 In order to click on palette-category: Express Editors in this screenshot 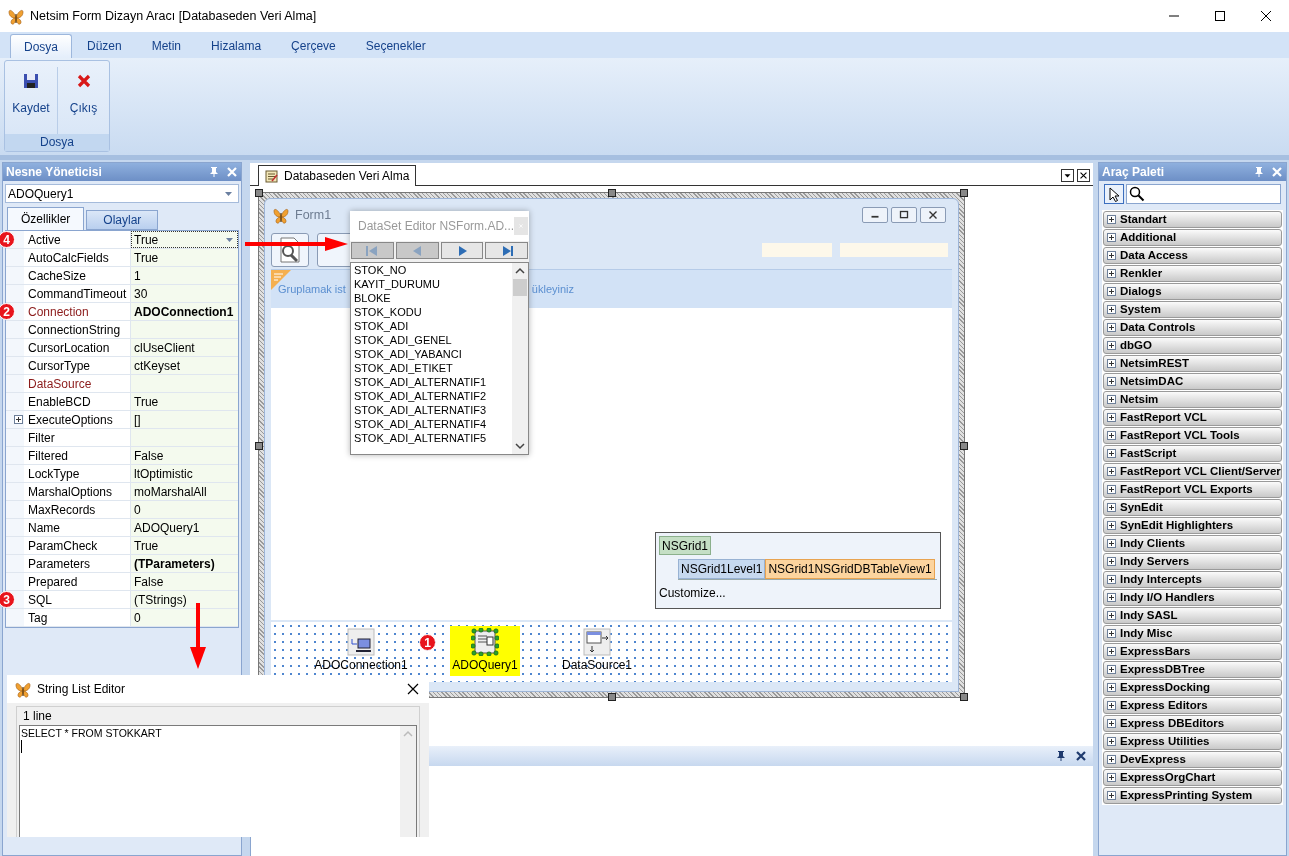, I will do `click(1192, 705)`.